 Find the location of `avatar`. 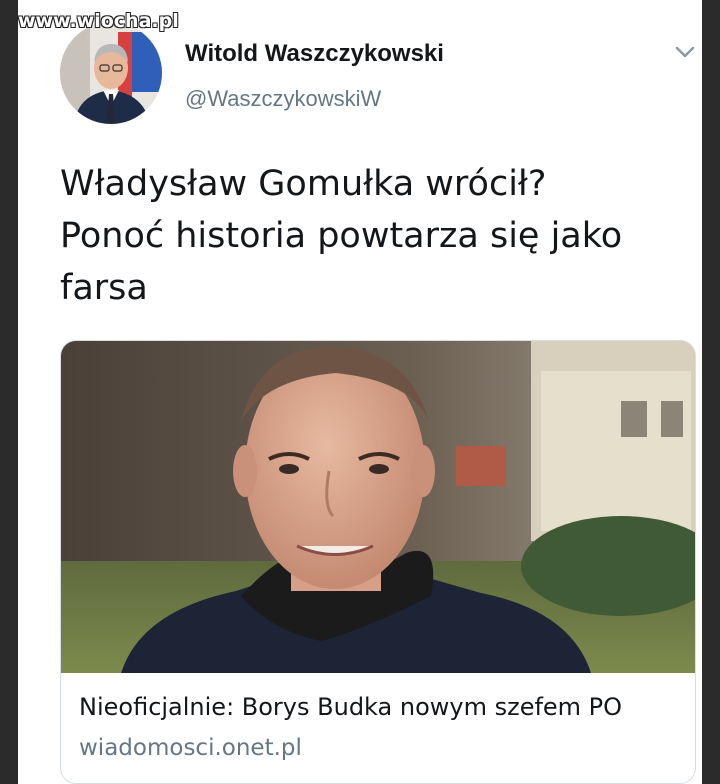

avatar is located at coordinates (111, 73).